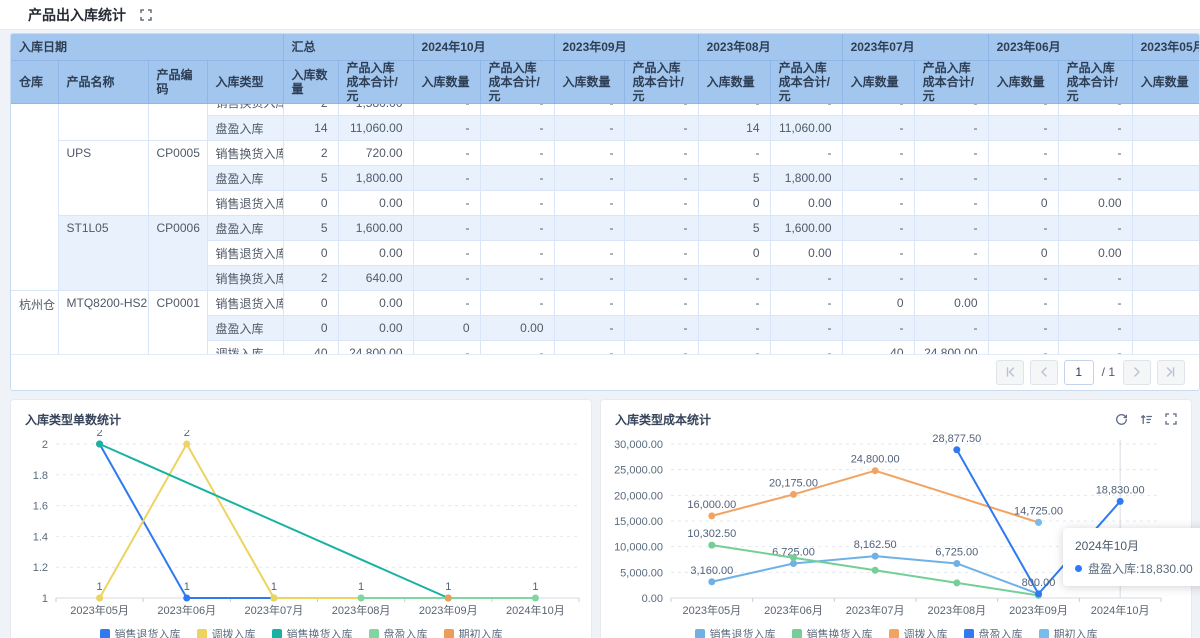  I want to click on top-bar: 产品出入库统计, so click(600, 15).